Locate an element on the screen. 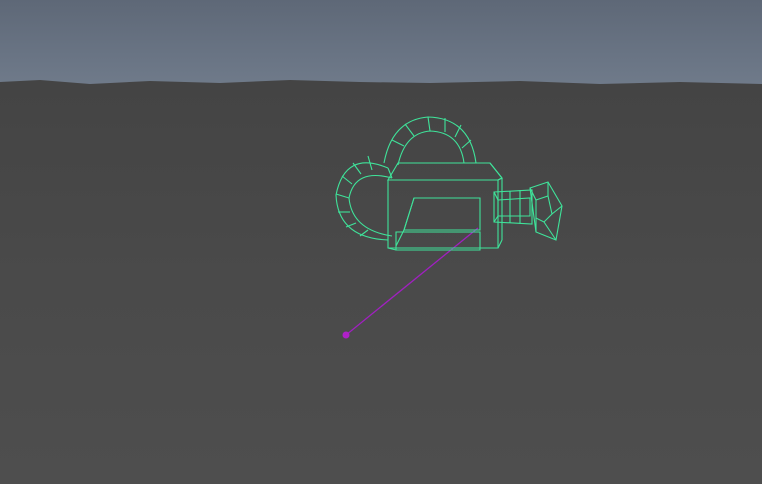 The height and width of the screenshot is (484, 762). scene-overlay is located at coordinates (449, 227).